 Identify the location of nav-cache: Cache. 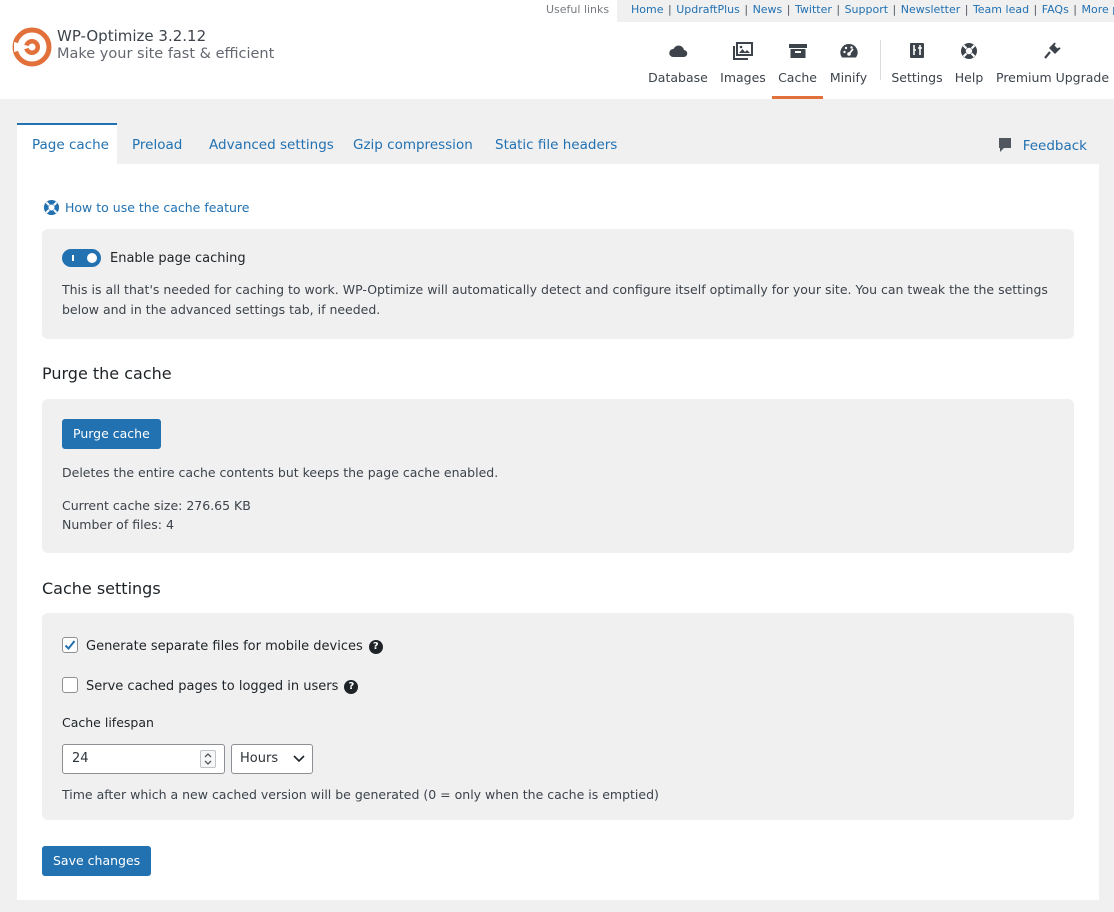
(797, 69).